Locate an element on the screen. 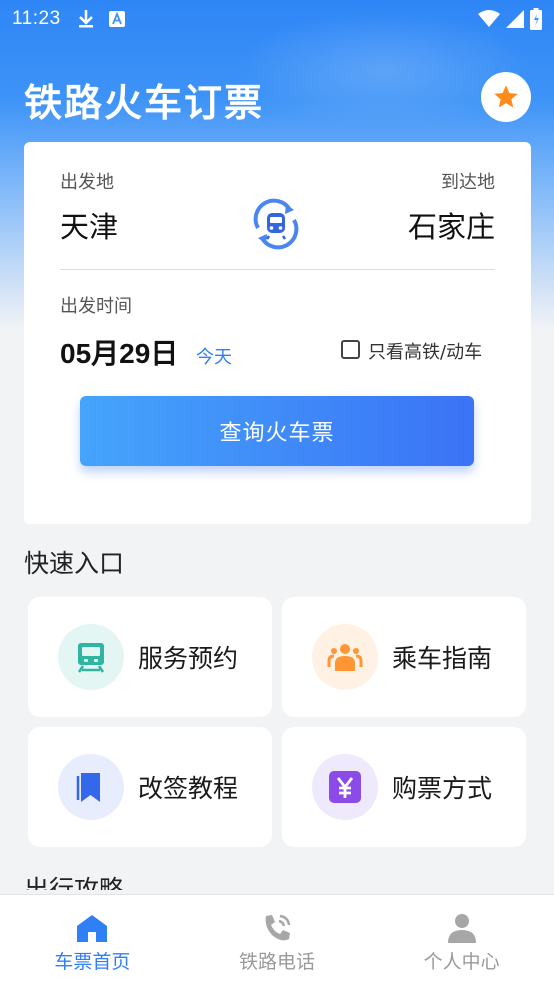  yen-icon is located at coordinates (345, 787).